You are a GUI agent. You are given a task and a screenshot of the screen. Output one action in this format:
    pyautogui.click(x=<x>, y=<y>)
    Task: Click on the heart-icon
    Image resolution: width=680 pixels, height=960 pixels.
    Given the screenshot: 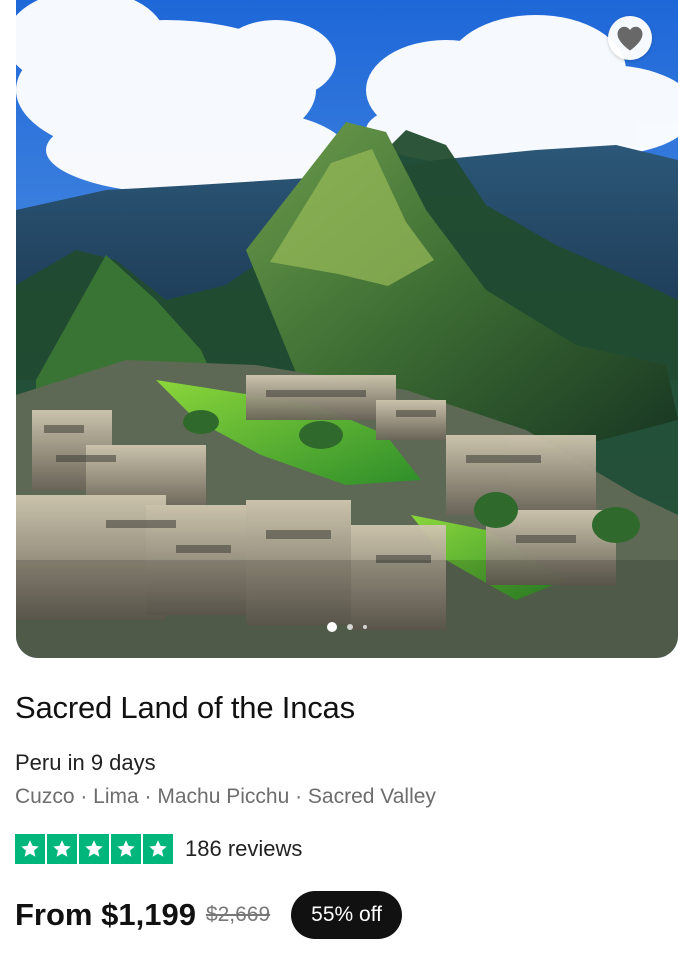 What is the action you would take?
    pyautogui.click(x=630, y=38)
    